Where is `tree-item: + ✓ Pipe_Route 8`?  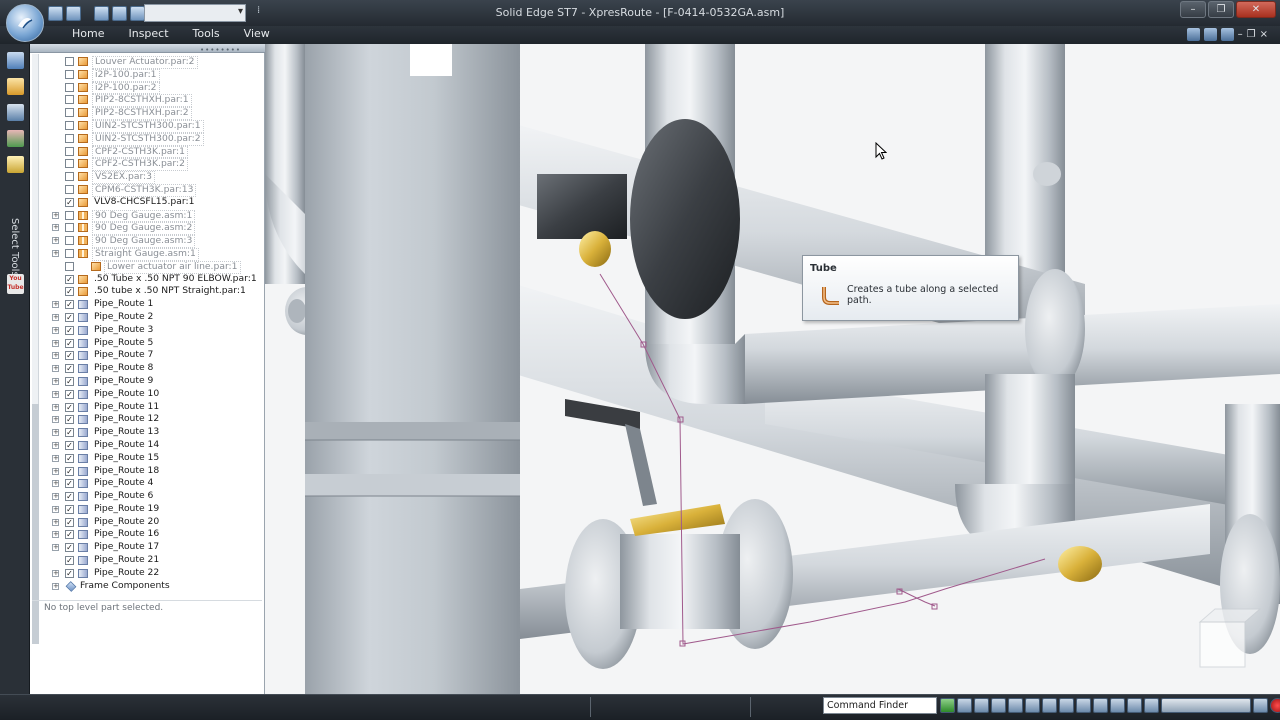
tree-item: + ✓ Pipe_Route 8 is located at coordinates (147, 368).